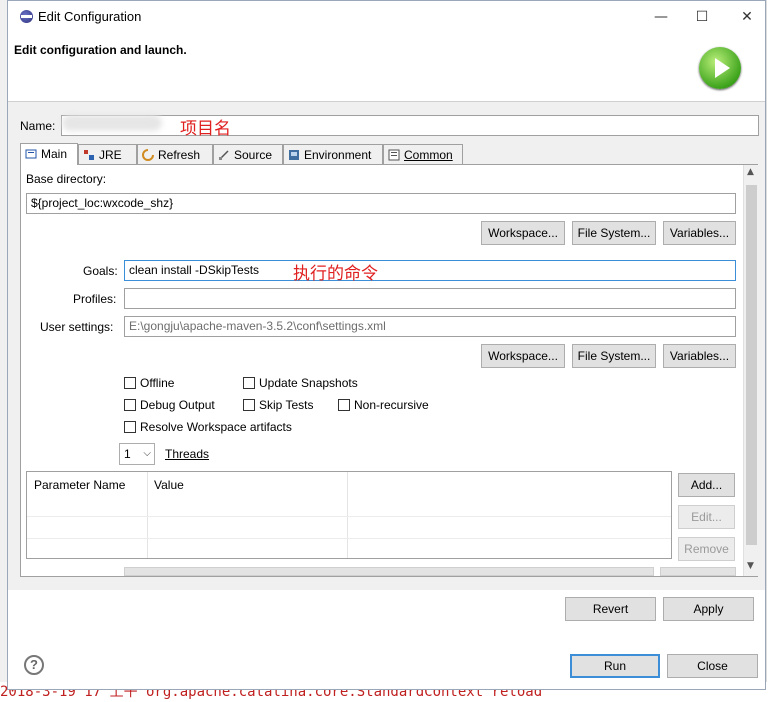  What do you see at coordinates (179, 155) in the screenshot?
I see `tab-refresh-label: Refresh` at bounding box center [179, 155].